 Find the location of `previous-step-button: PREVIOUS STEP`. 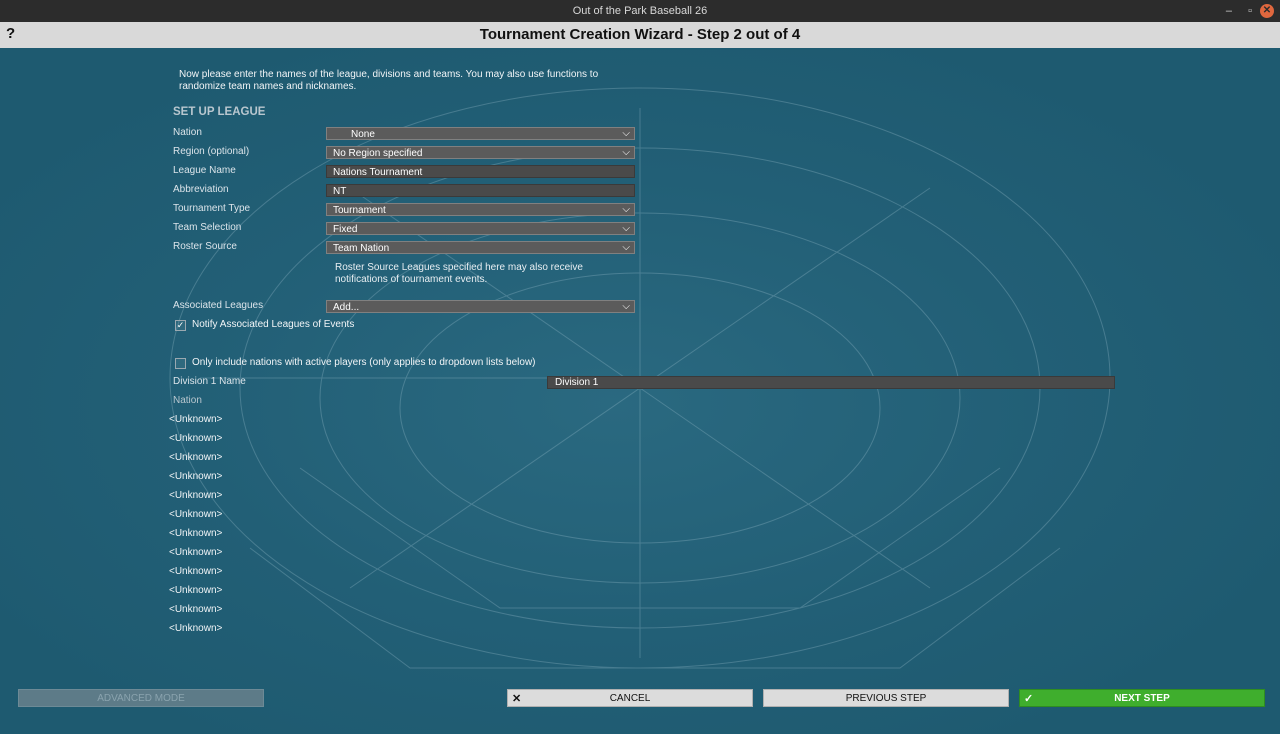

previous-step-button: PREVIOUS STEP is located at coordinates (886, 698).